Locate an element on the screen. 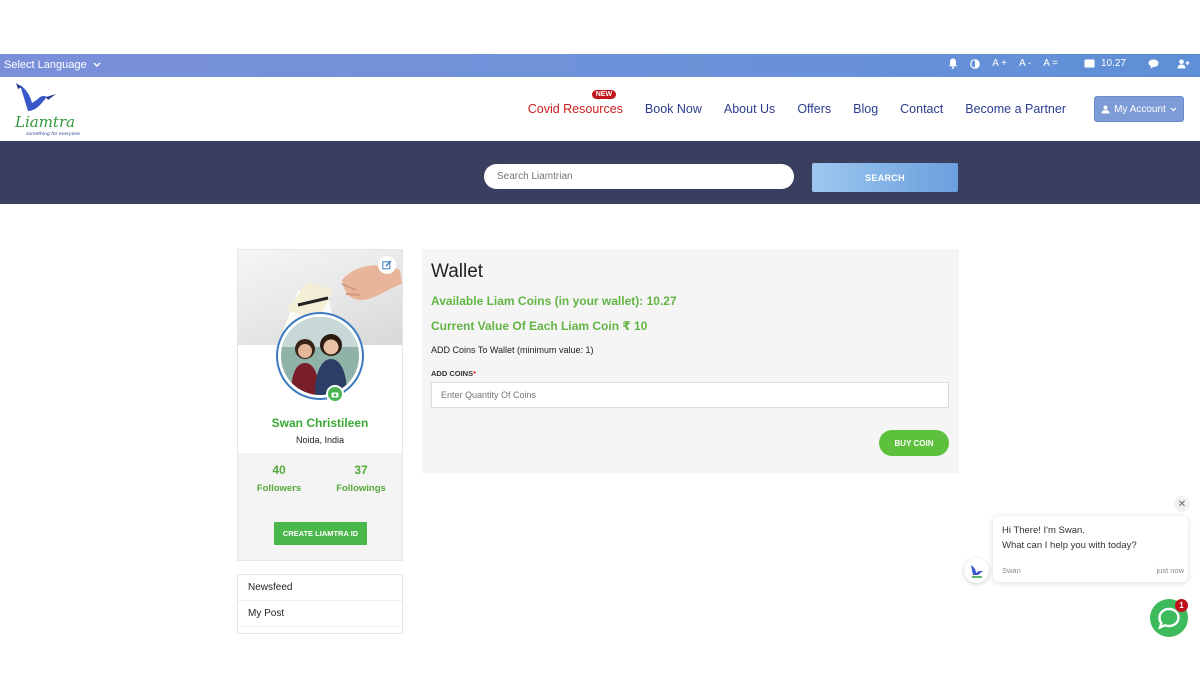 This screenshot has width=1200, height=685. liamtra-logo: Liamtra something for everyone is located at coordinates (47, 110).